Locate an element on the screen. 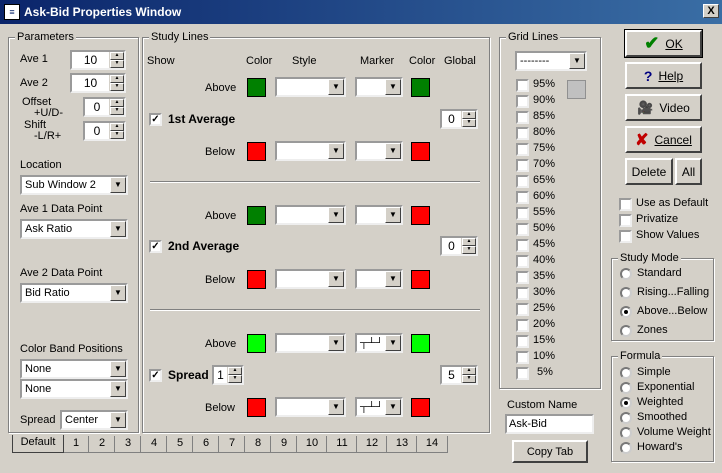 The image size is (722, 473). offset-spinner: 0 ▲ ▼ is located at coordinates (104, 107).